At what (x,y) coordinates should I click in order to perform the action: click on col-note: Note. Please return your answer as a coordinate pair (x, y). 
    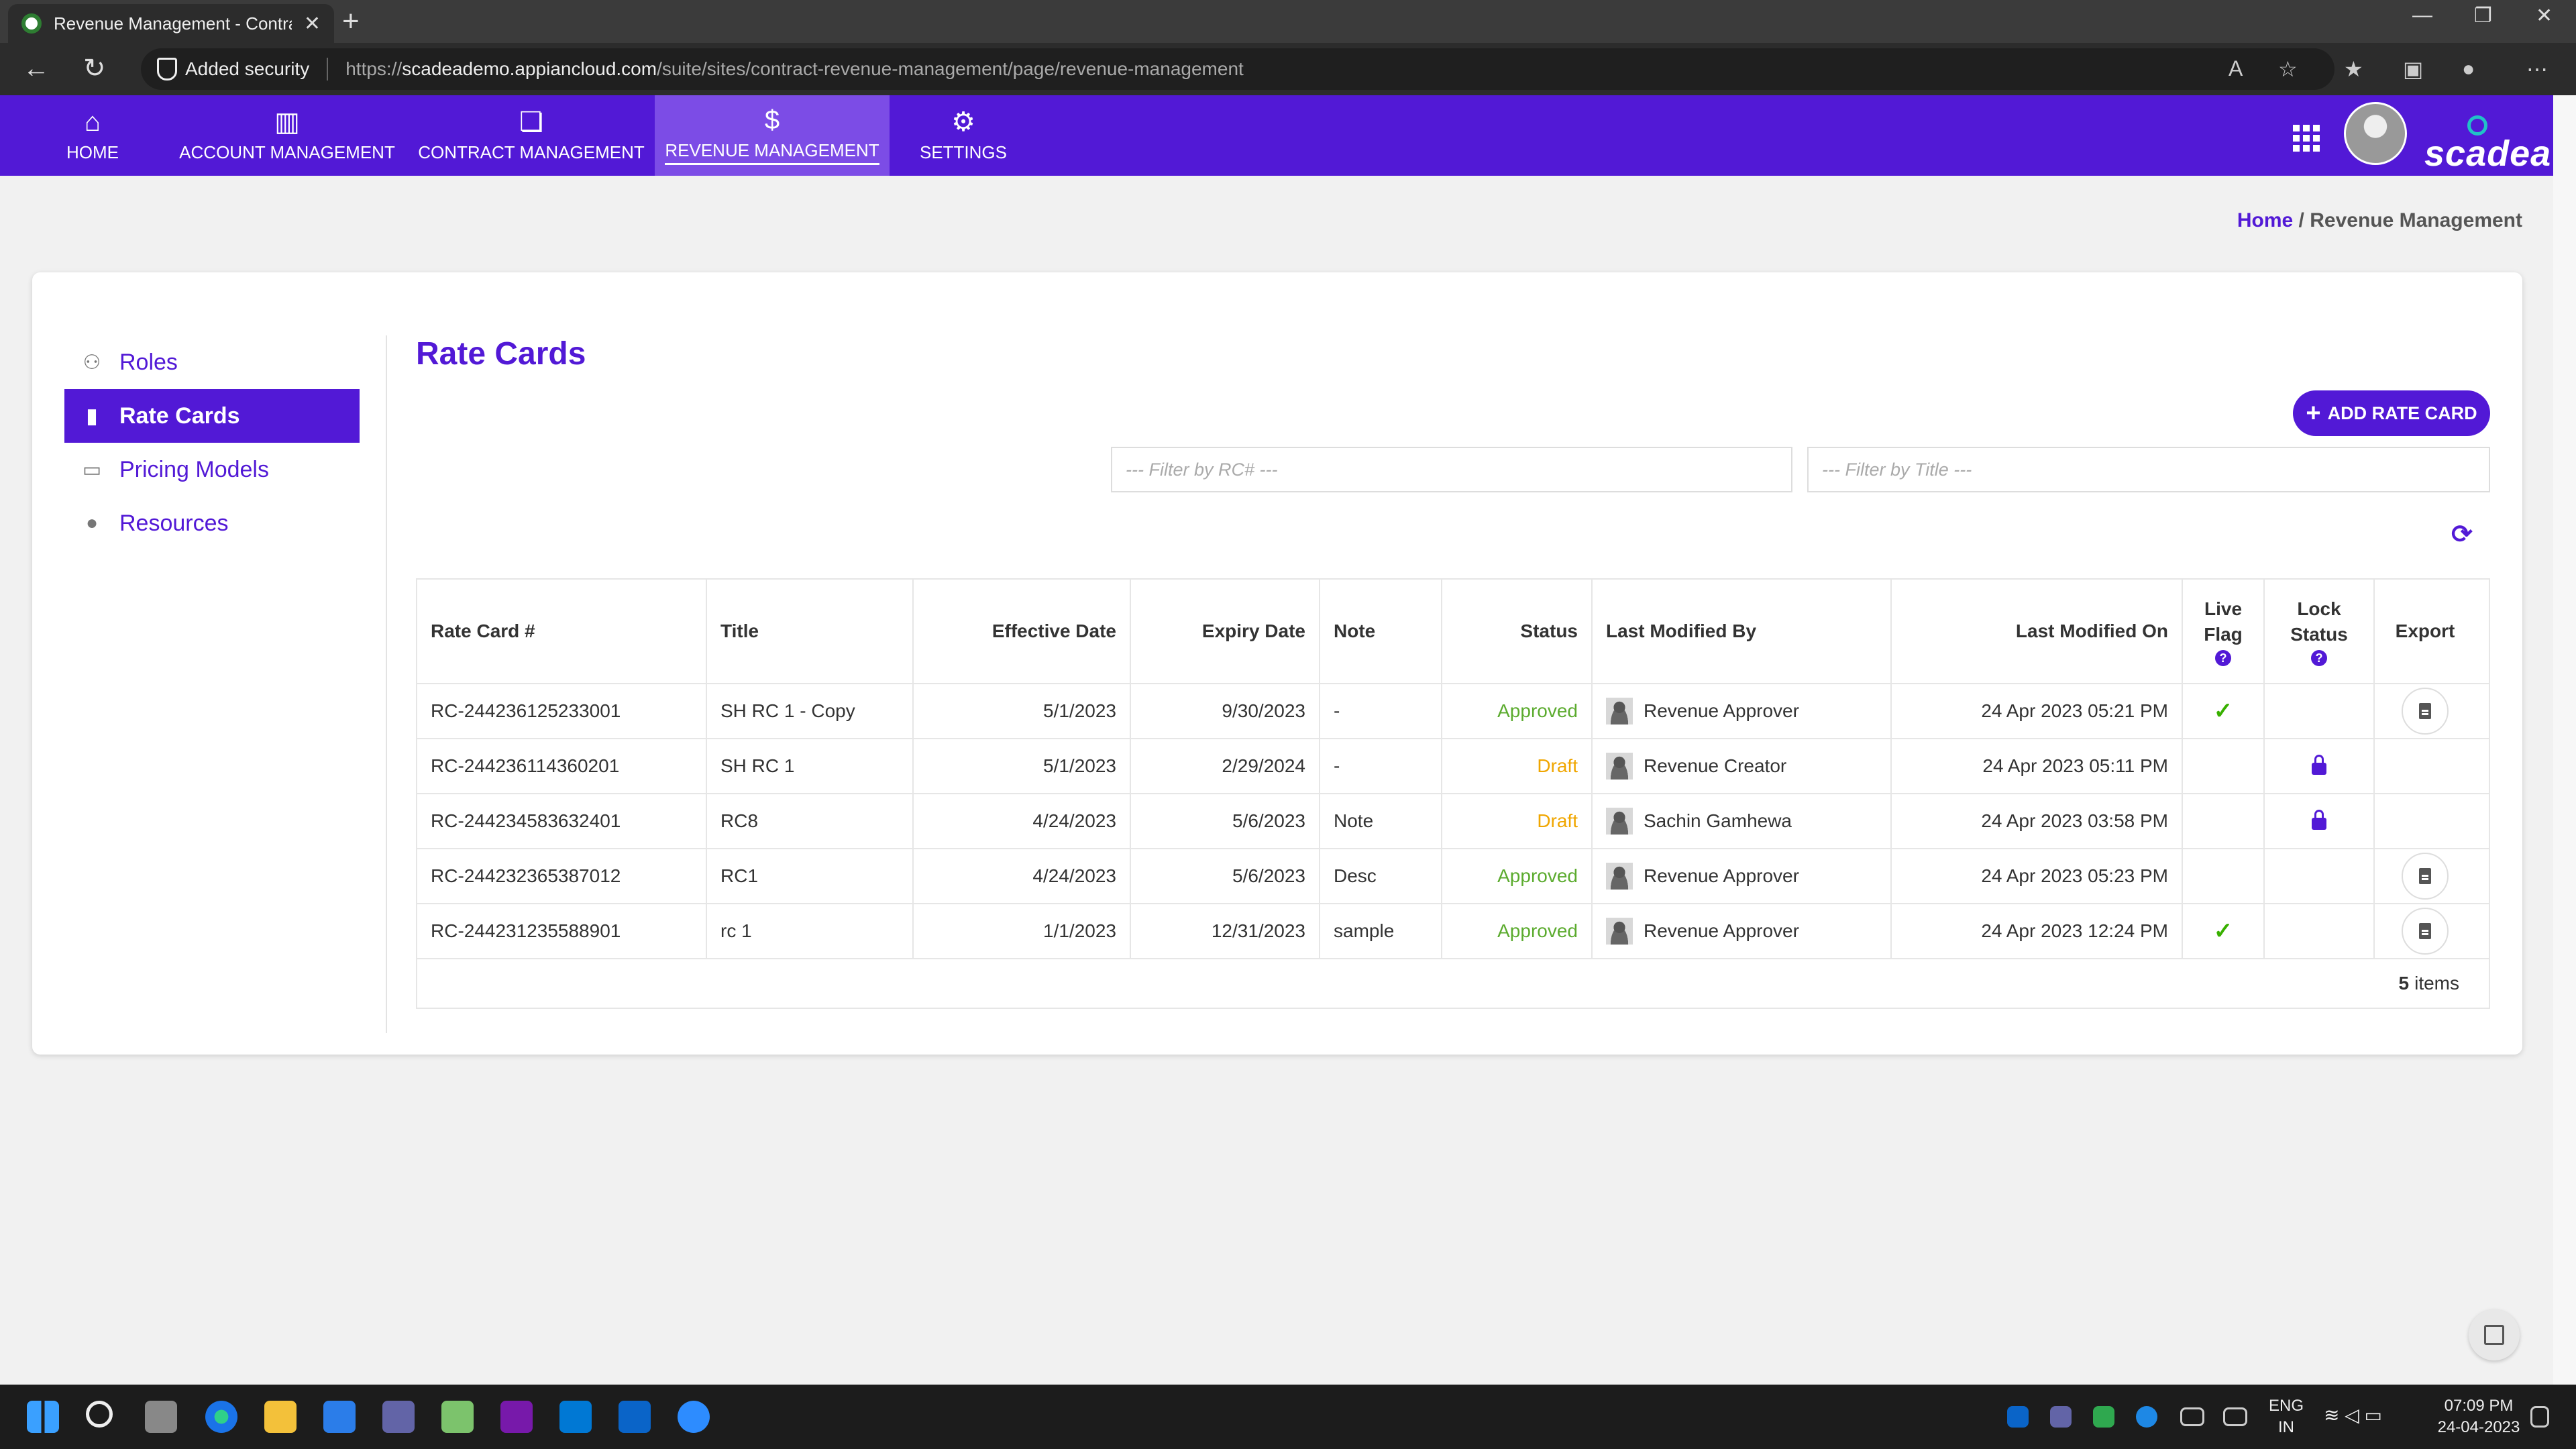
    Looking at the image, I should click on (1381, 631).